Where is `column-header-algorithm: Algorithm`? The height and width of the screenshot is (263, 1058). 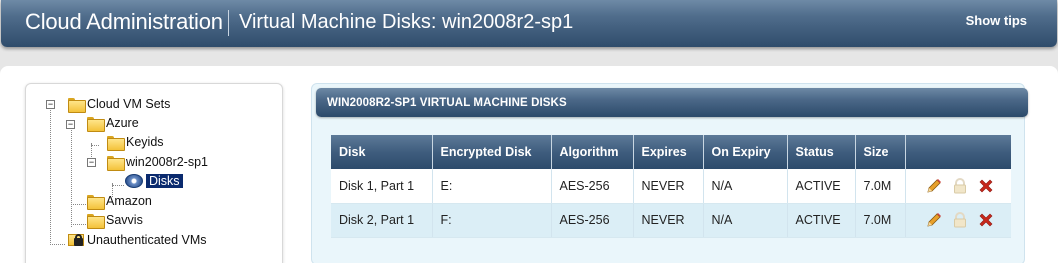 column-header-algorithm: Algorithm is located at coordinates (592, 152).